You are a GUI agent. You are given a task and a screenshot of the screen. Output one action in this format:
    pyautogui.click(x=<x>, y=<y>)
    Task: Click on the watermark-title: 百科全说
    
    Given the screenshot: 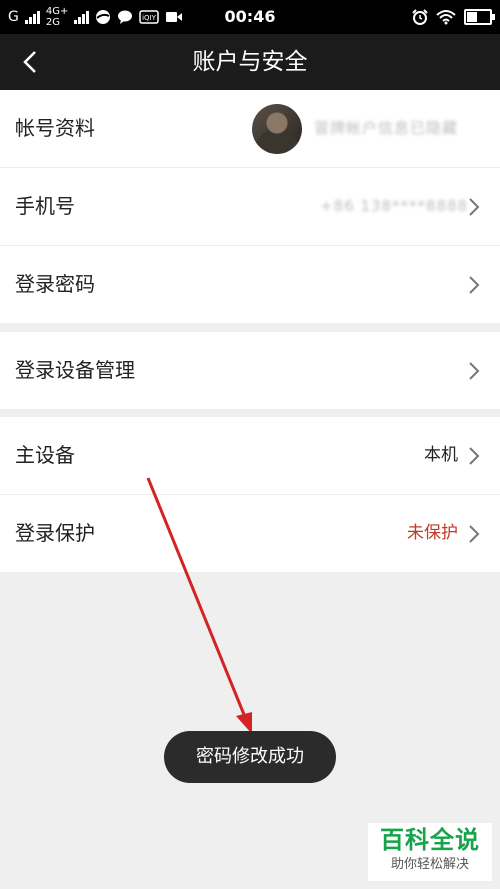 What is the action you would take?
    pyautogui.click(x=430, y=840)
    